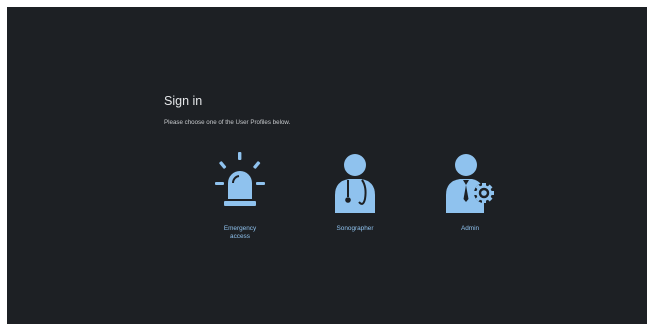  What do you see at coordinates (470, 228) in the screenshot?
I see `profile-admin-label: Admin` at bounding box center [470, 228].